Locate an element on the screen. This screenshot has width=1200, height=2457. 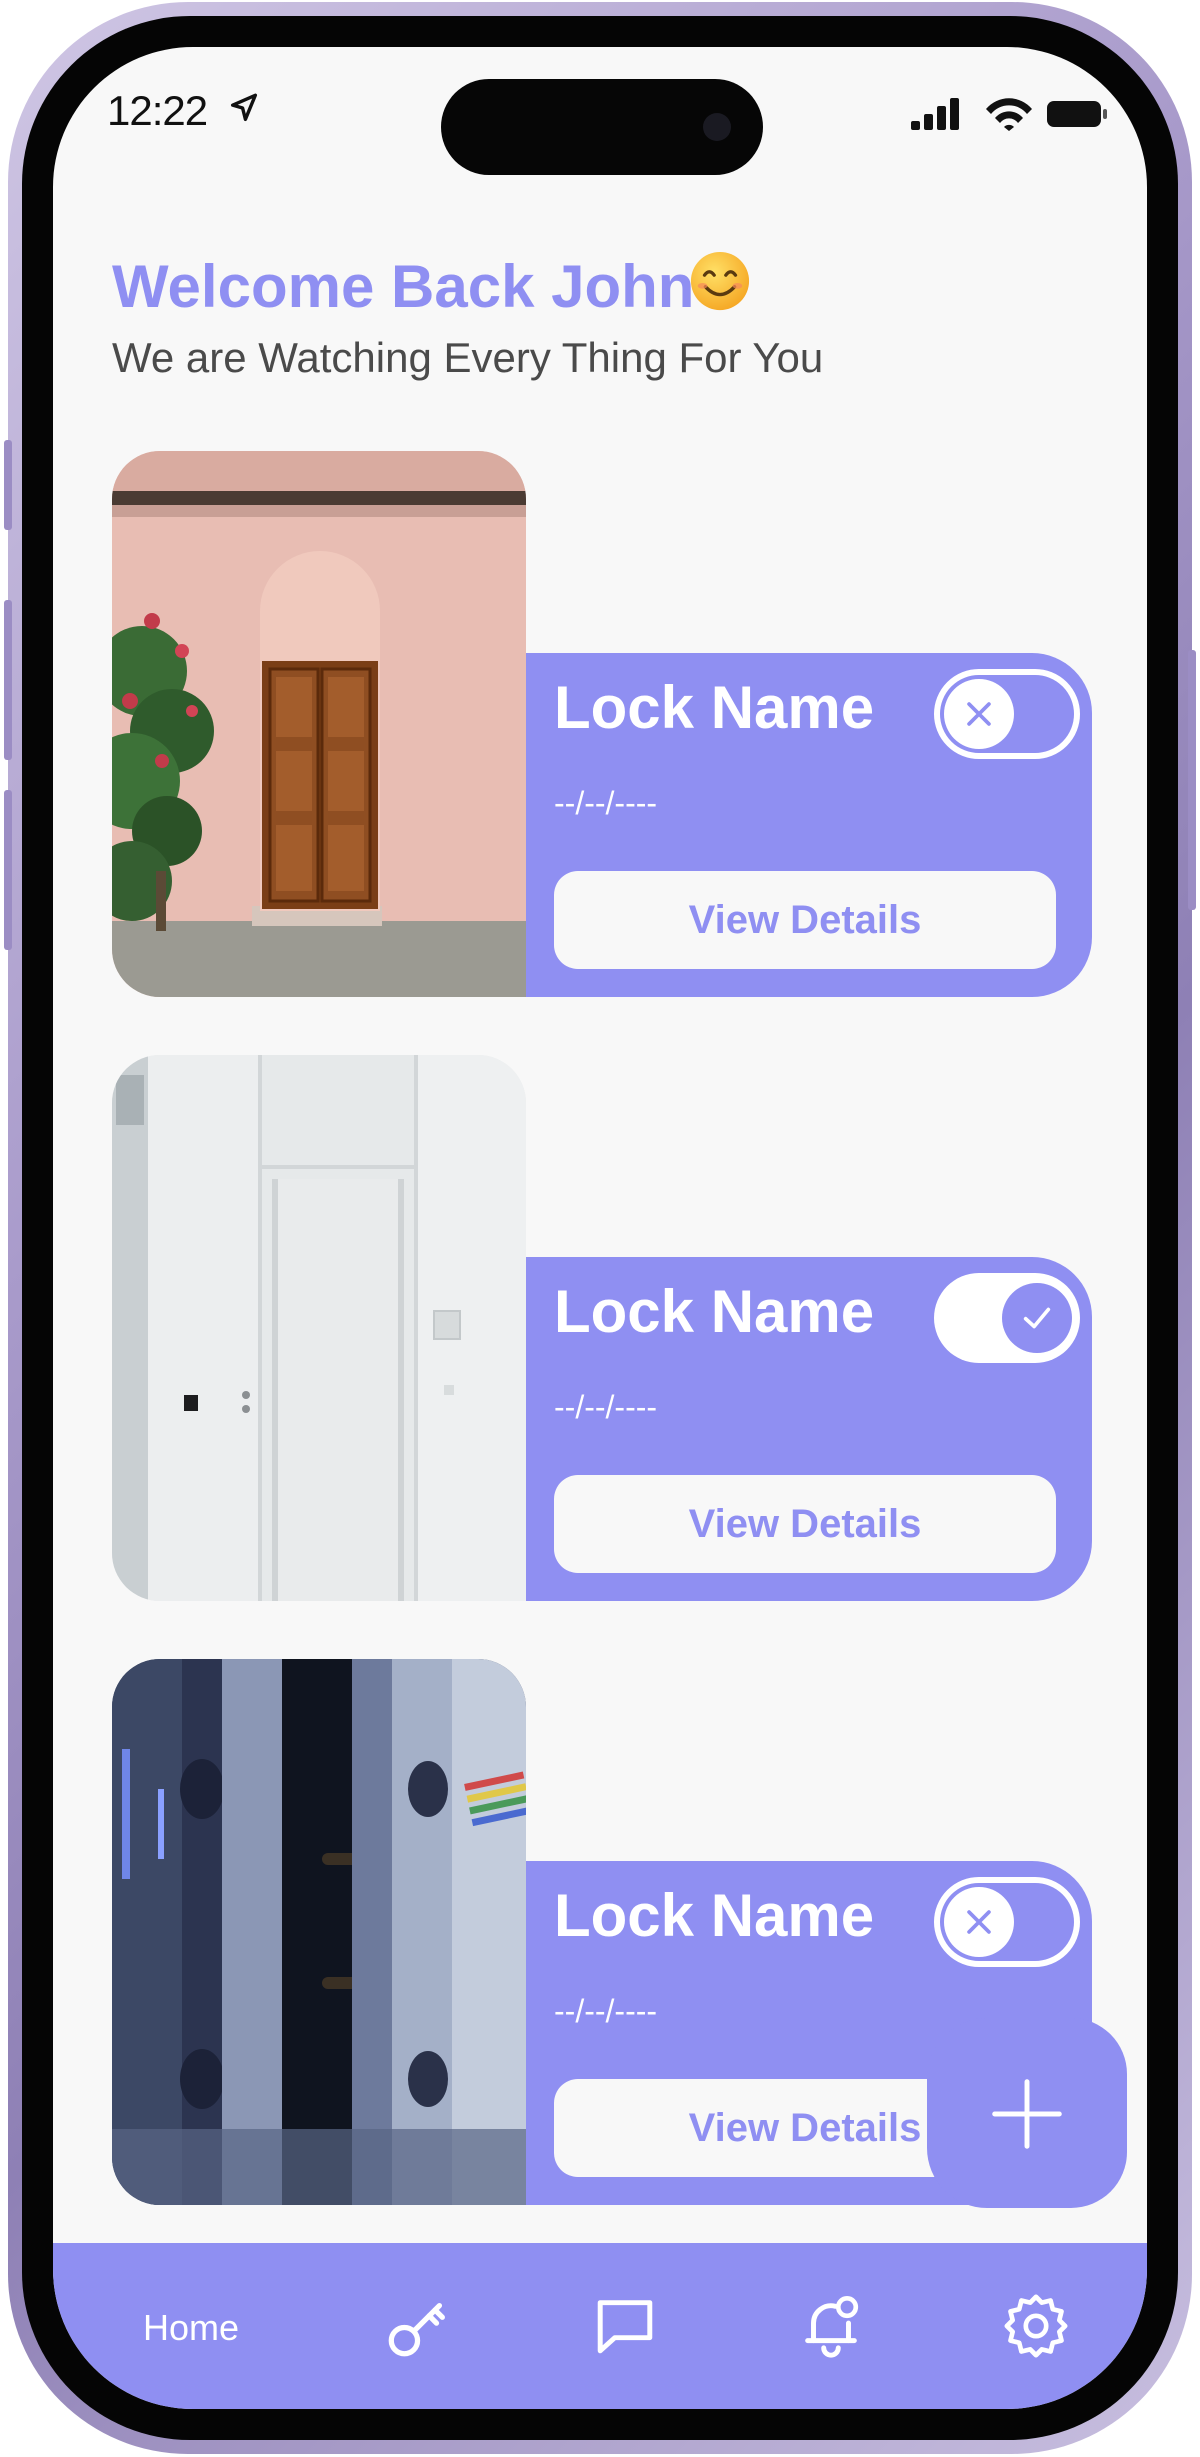
volume-up-button is located at coordinates (8, 680).